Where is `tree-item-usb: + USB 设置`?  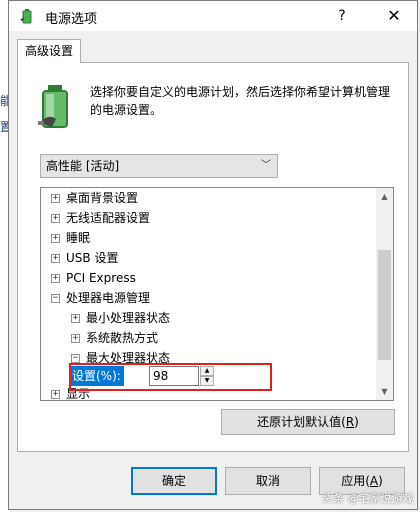 tree-item-usb: + USB 设置 is located at coordinates (84, 258).